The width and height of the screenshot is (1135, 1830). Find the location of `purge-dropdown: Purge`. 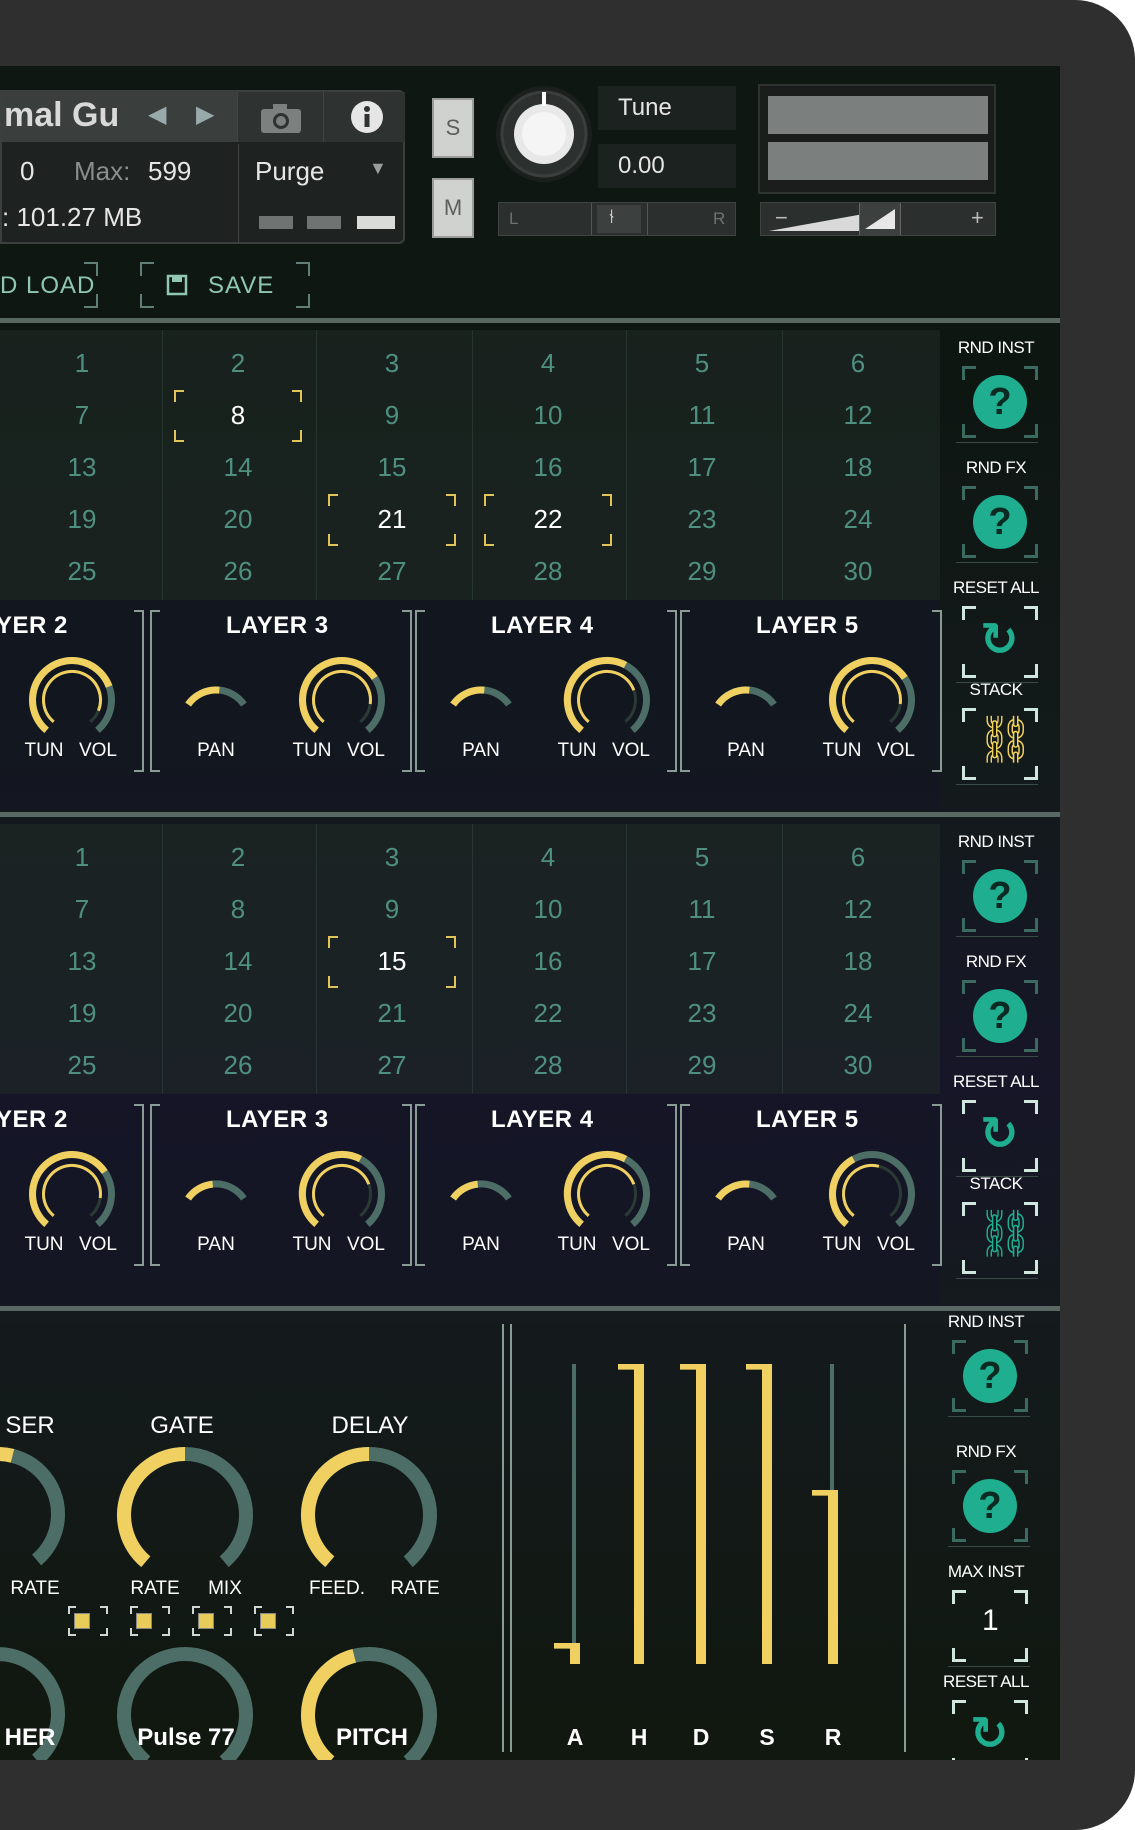

purge-dropdown: Purge is located at coordinates (289, 171).